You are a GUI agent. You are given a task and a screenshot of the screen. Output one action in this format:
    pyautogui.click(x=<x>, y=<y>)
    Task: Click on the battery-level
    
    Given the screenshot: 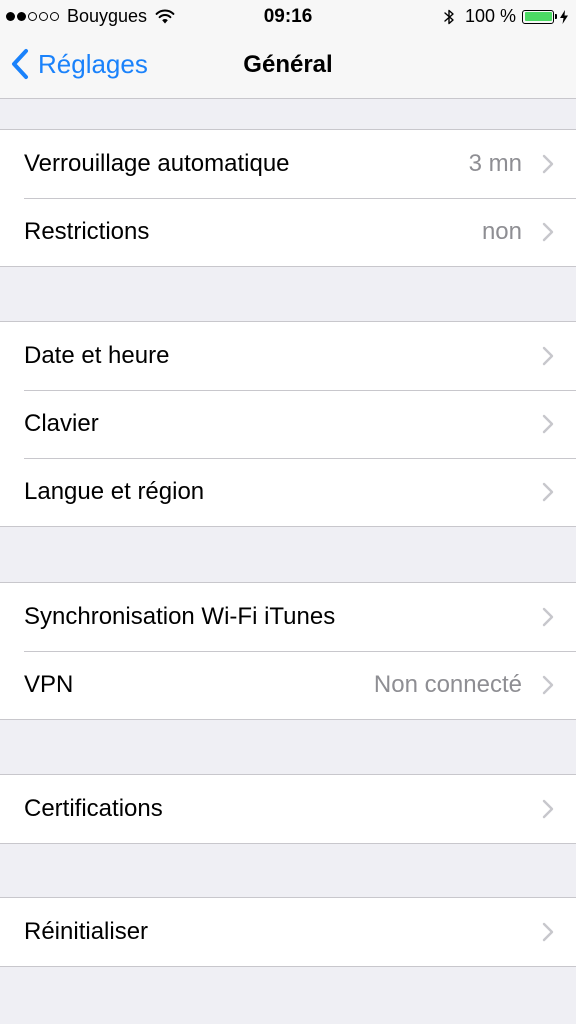 What is the action you would take?
    pyautogui.click(x=538, y=16)
    